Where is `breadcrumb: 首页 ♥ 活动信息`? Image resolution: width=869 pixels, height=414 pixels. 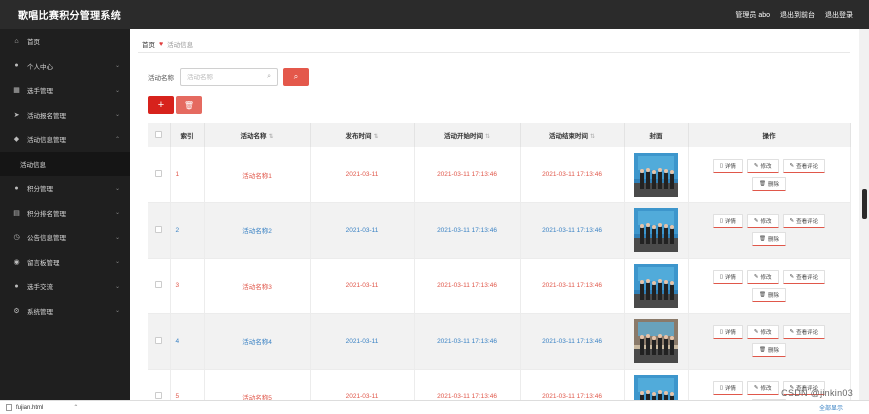 breadcrumb: 首页 ♥ 活动信息 is located at coordinates (167, 44).